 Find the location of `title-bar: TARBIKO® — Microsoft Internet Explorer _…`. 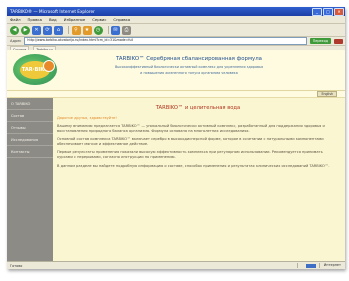

title-bar: TARBIKO® — Microsoft Internet Explorer _… is located at coordinates (176, 11).